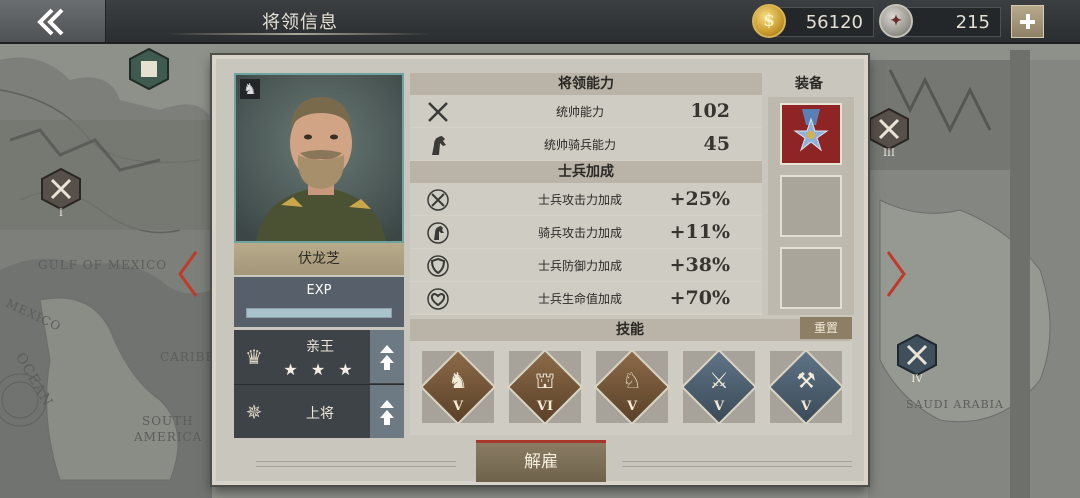 This screenshot has width=1080, height=498. Describe the element at coordinates (438, 200) in the screenshot. I see `attack-plus-icon` at that location.